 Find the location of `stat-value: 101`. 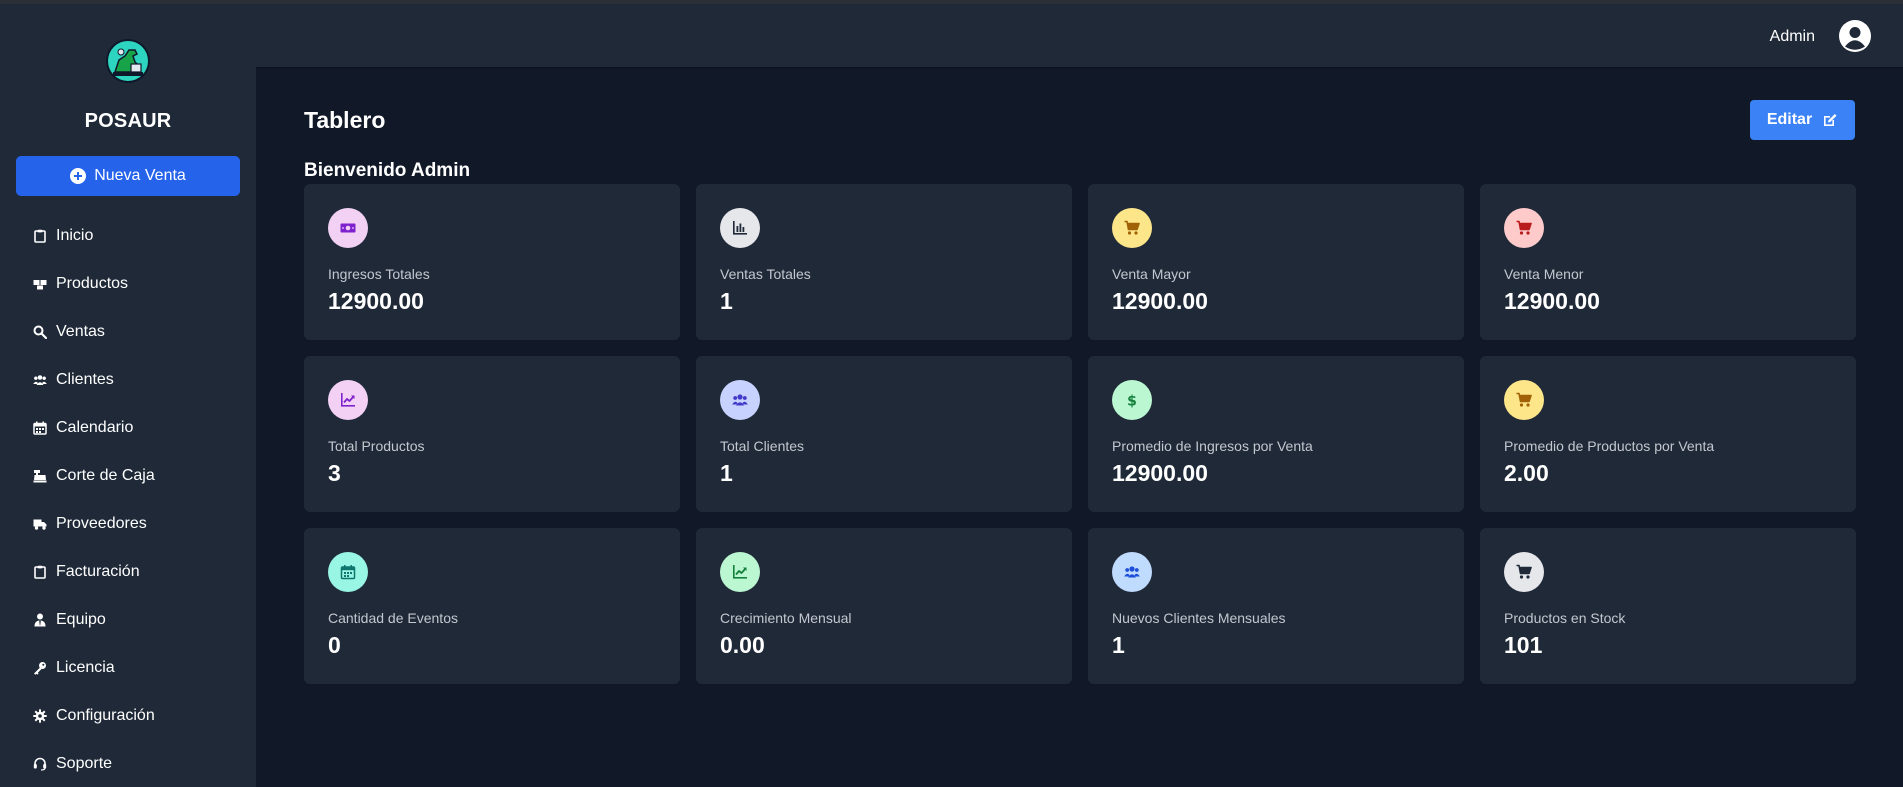

stat-value: 101 is located at coordinates (1523, 645).